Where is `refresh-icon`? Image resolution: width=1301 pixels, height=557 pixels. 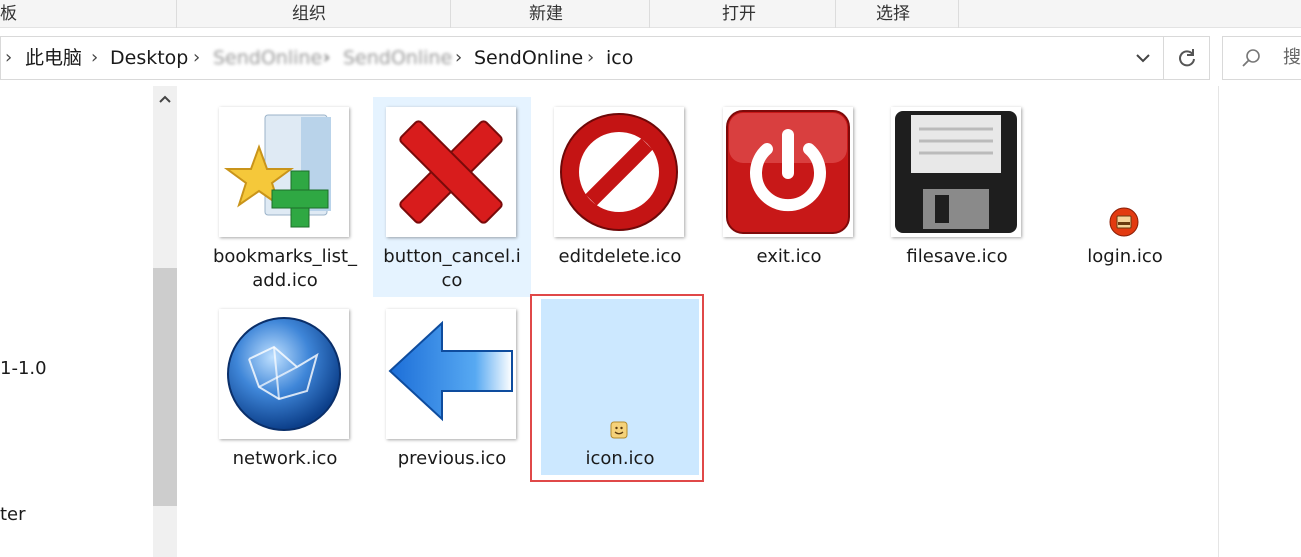 refresh-icon is located at coordinates (1186, 58).